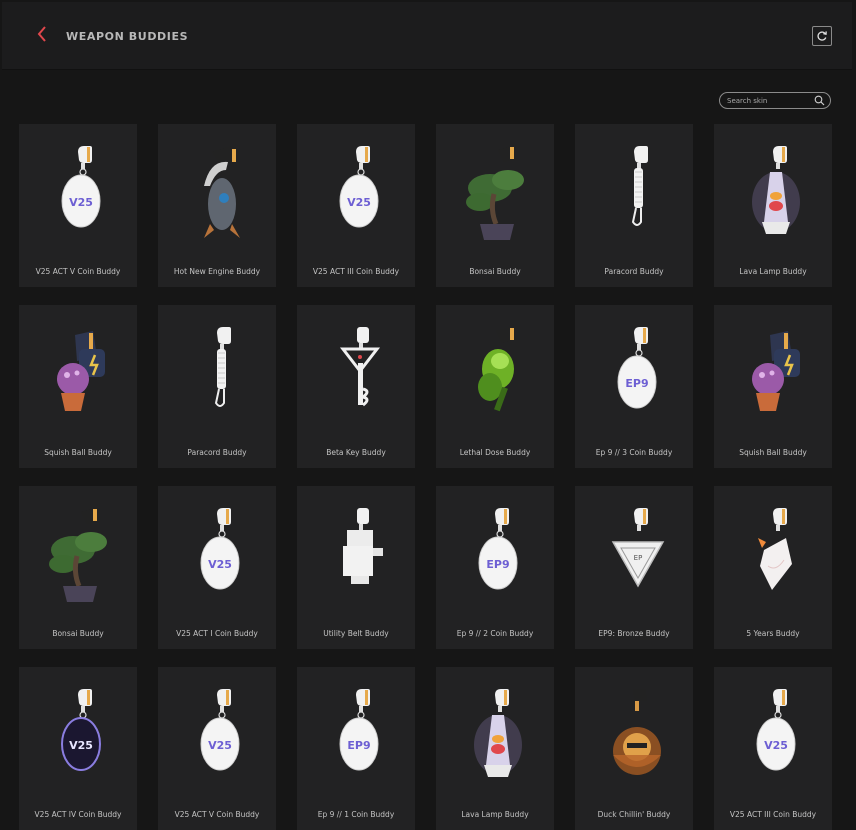  I want to click on buddy-name: V25 ACT I Coin Buddy, so click(217, 633).